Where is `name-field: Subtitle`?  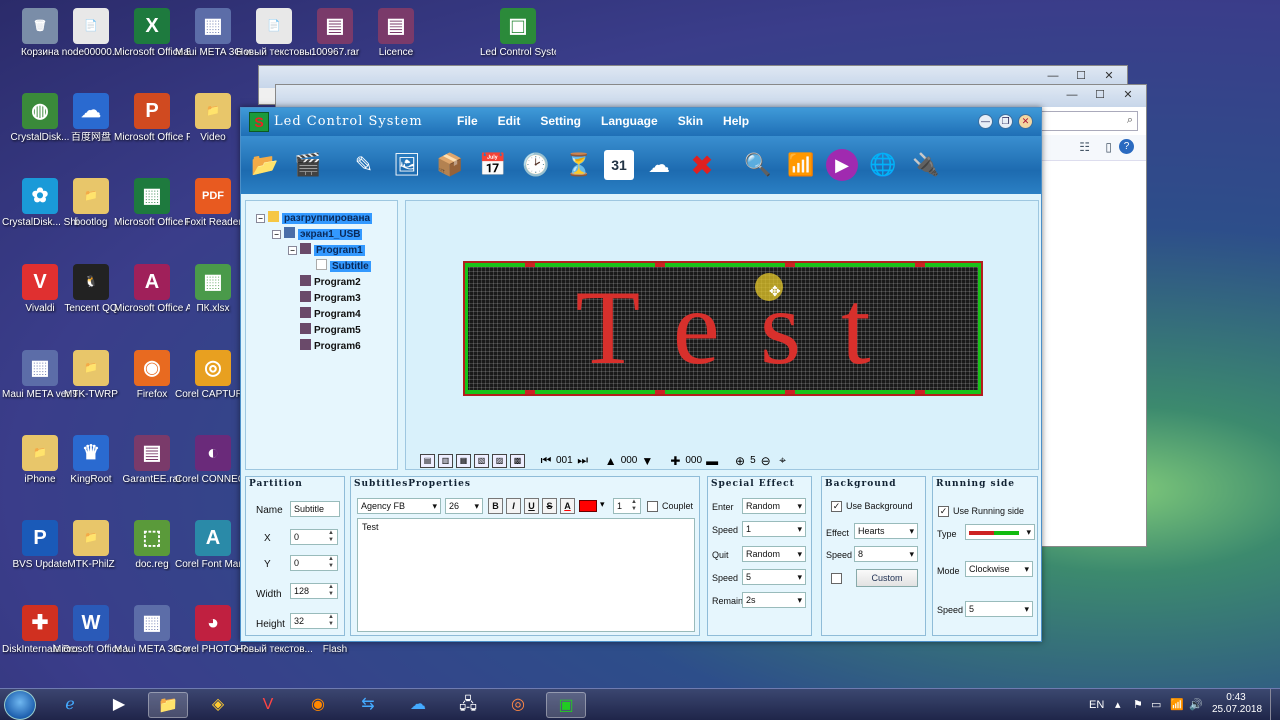 name-field: Subtitle is located at coordinates (315, 509).